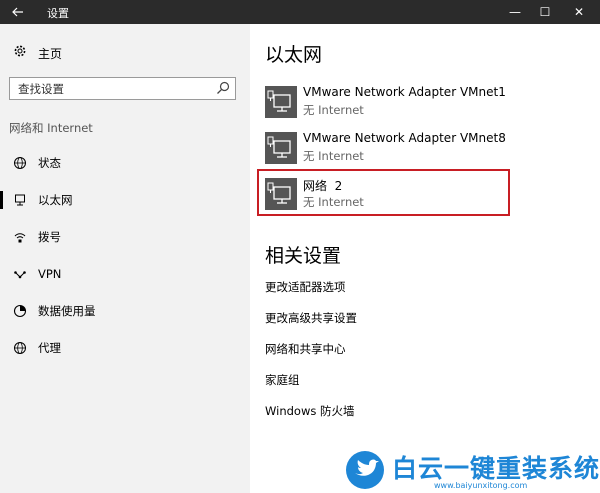 Image resolution: width=600 pixels, height=493 pixels. Describe the element at coordinates (20, 274) in the screenshot. I see `vpn-icon` at that location.